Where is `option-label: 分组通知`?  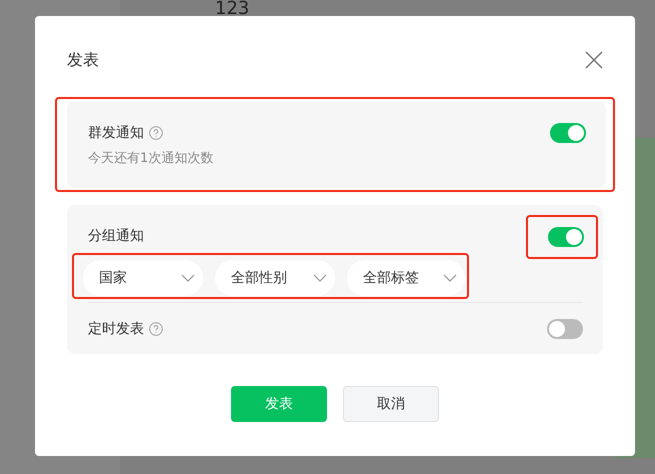
option-label: 分组通知 is located at coordinates (116, 236).